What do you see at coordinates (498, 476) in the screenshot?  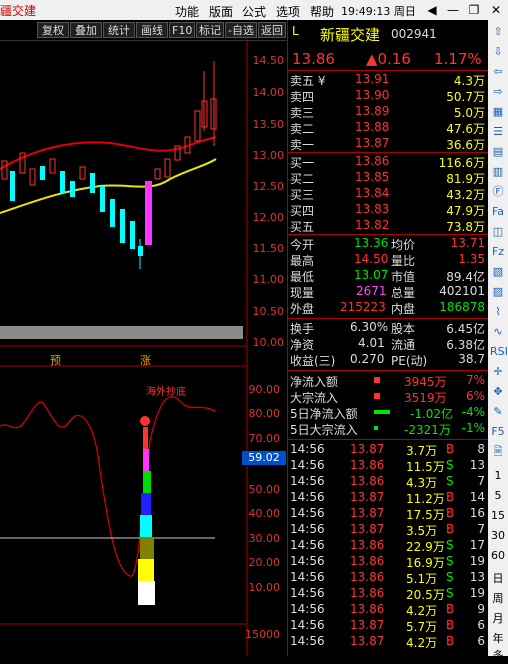 I see `period-tab-1: 1` at bounding box center [498, 476].